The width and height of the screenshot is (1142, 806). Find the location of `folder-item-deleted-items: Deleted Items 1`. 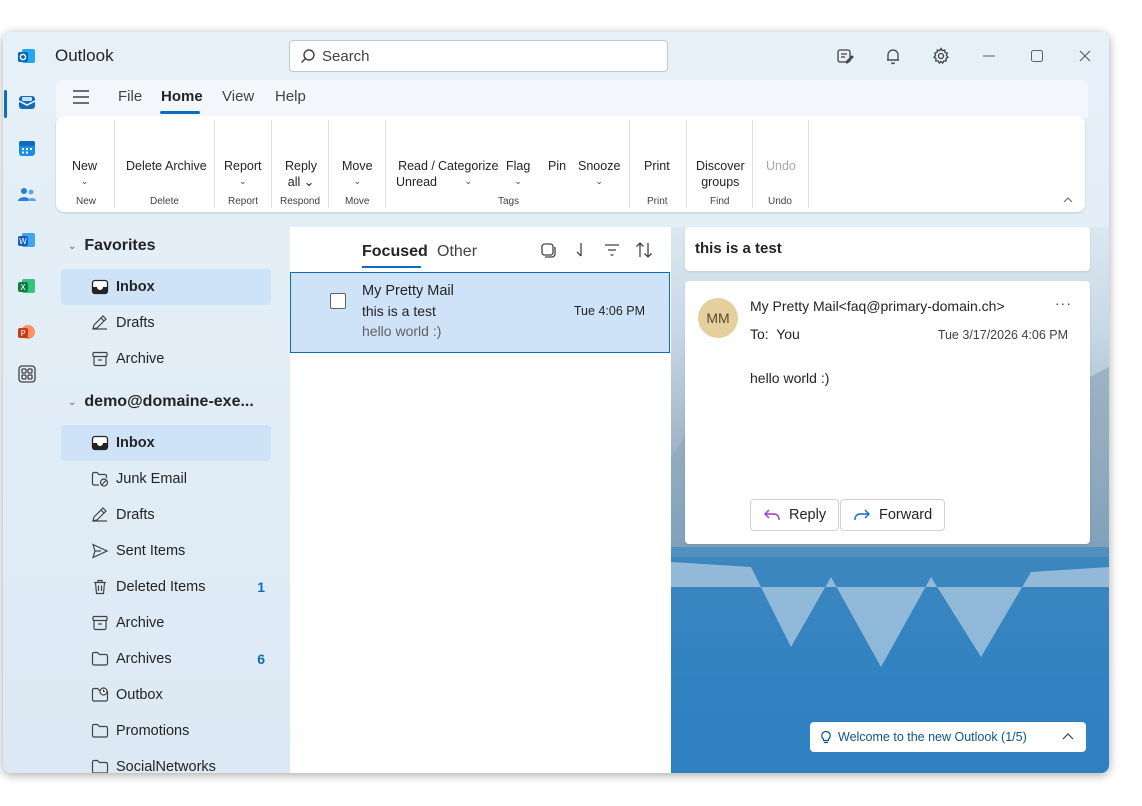

folder-item-deleted-items: Deleted Items 1 is located at coordinates (166, 587).